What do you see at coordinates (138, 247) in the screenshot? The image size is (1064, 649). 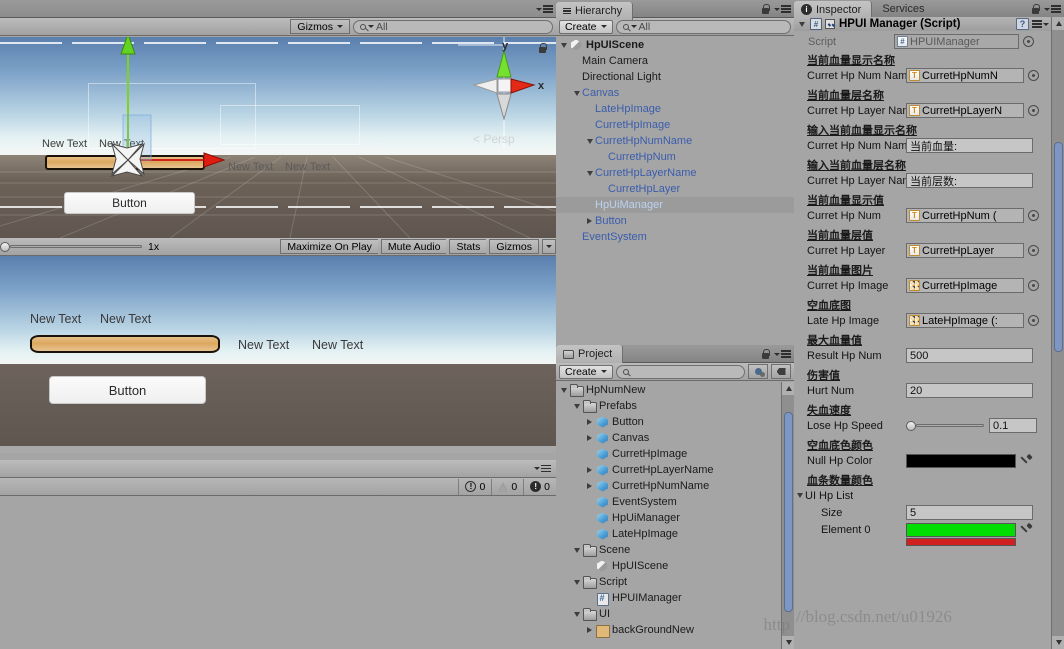 I see `game-scale-slider: 1x` at bounding box center [138, 247].